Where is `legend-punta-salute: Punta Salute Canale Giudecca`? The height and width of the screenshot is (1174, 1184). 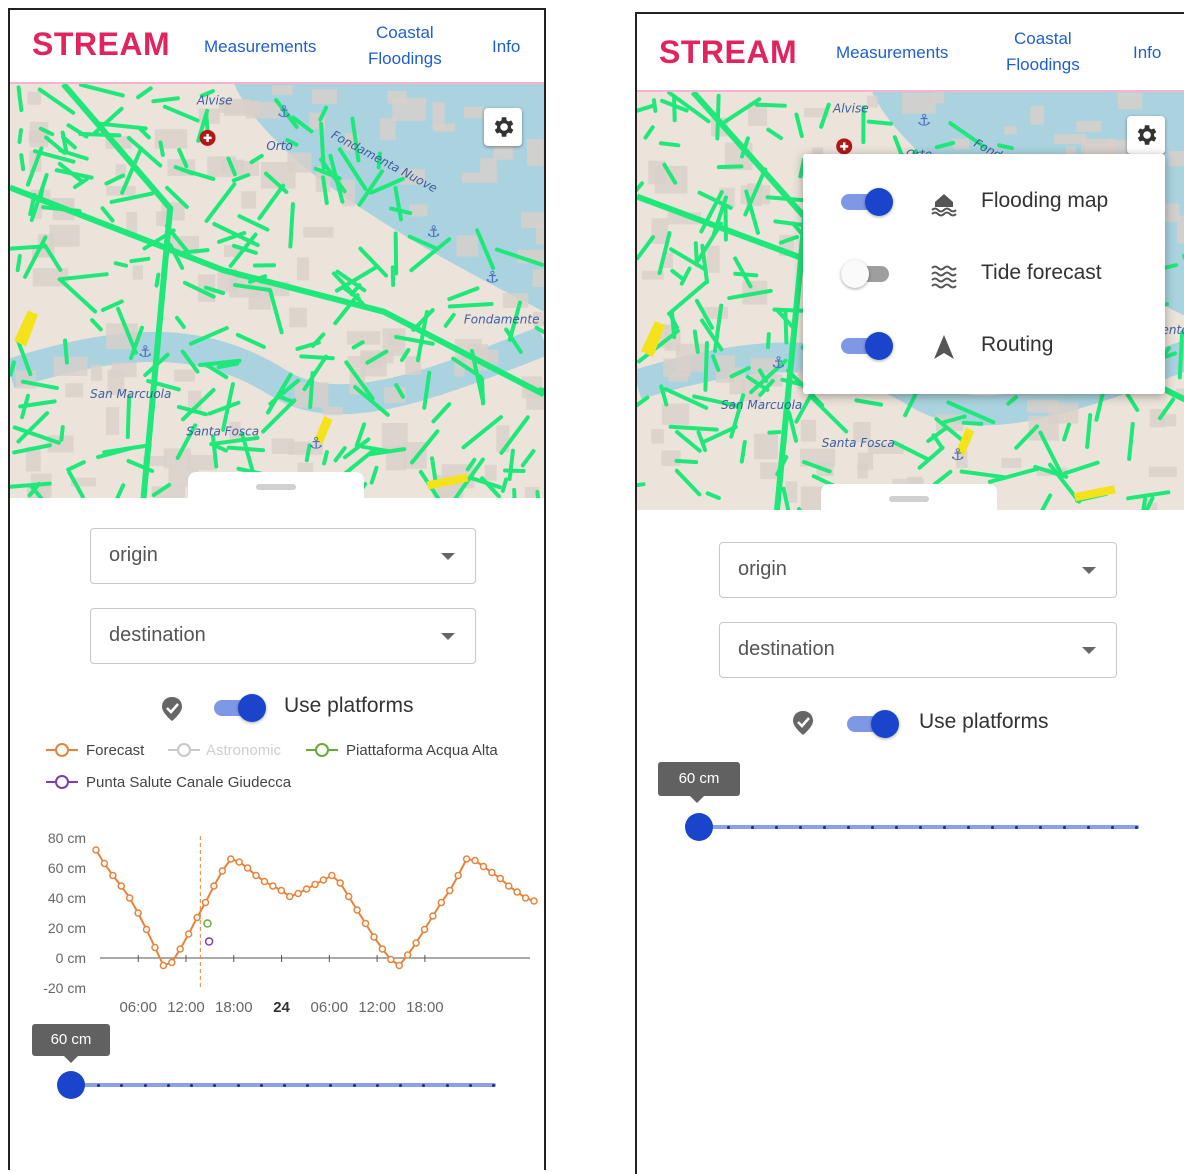 legend-punta-salute: Punta Salute Canale Giudecca is located at coordinates (188, 782).